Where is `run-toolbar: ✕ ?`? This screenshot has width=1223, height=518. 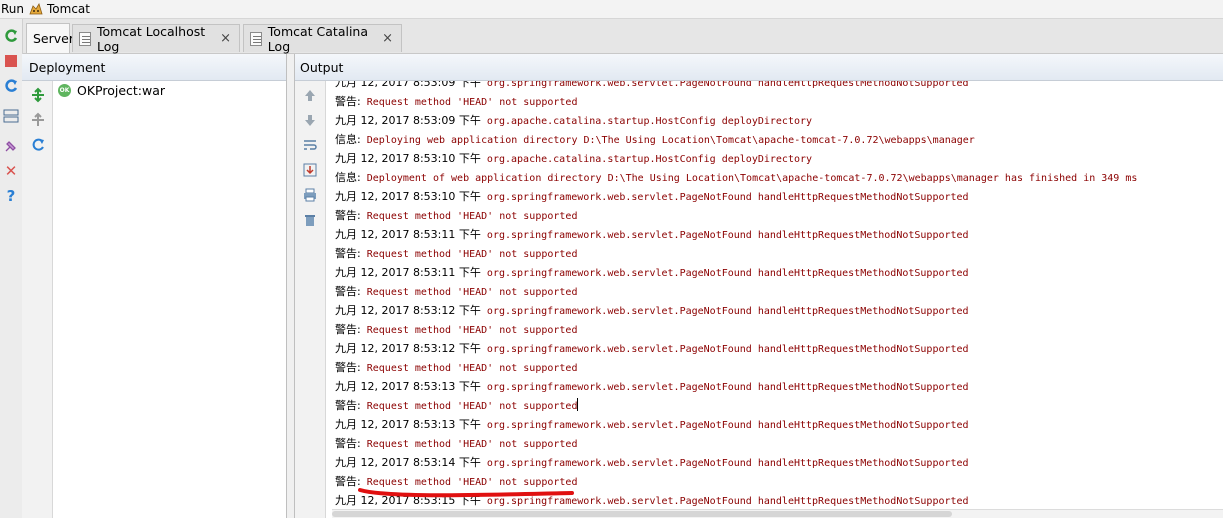
run-toolbar: ✕ ? is located at coordinates (11, 268).